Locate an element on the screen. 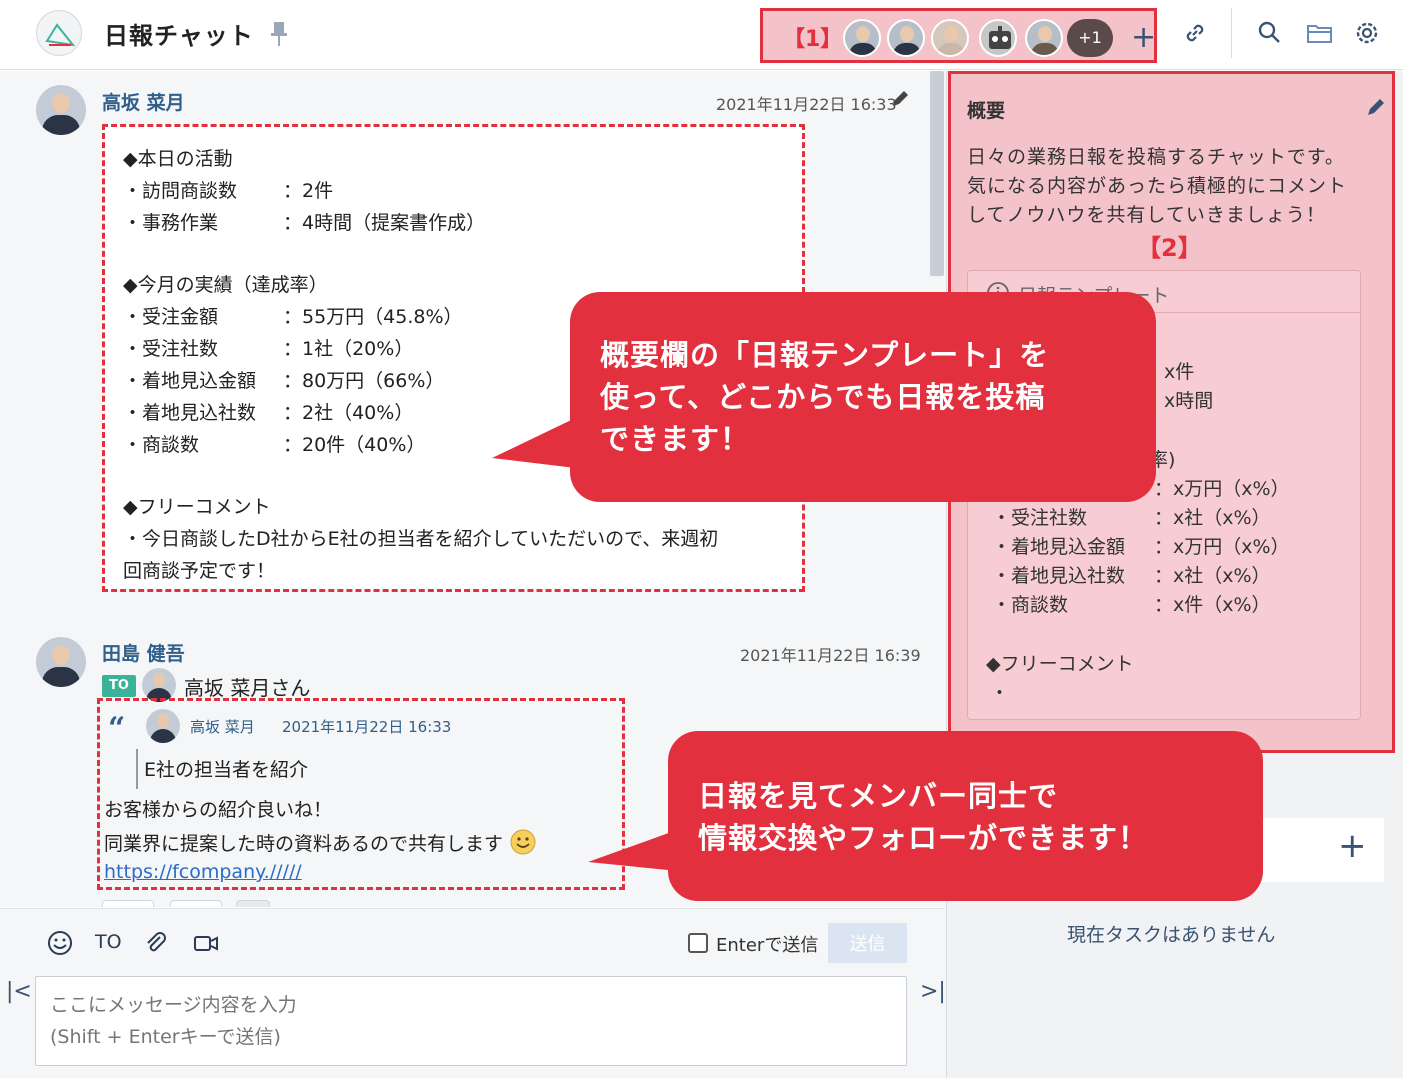  timeline-scrollbar is located at coordinates (937, 173).